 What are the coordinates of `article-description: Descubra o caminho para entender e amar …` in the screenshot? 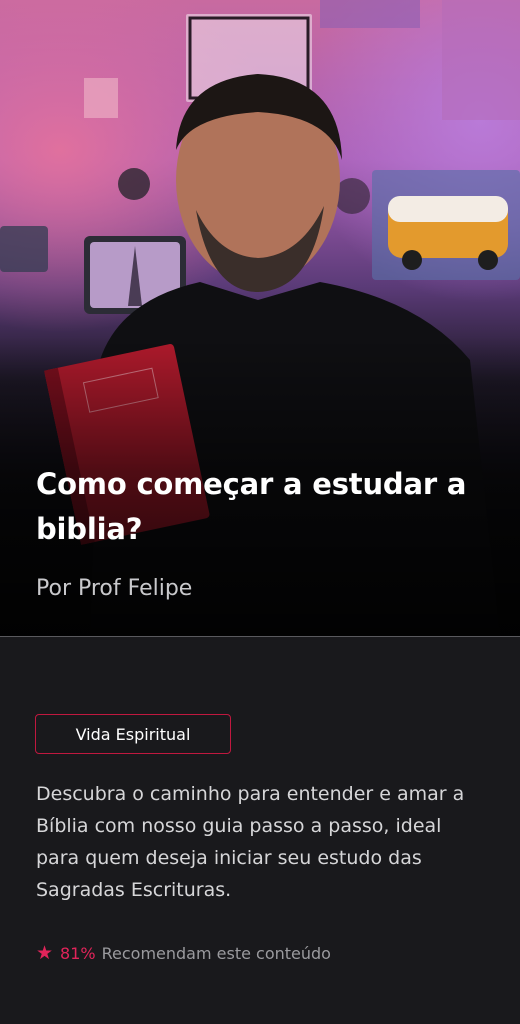 It's located at (250, 842).